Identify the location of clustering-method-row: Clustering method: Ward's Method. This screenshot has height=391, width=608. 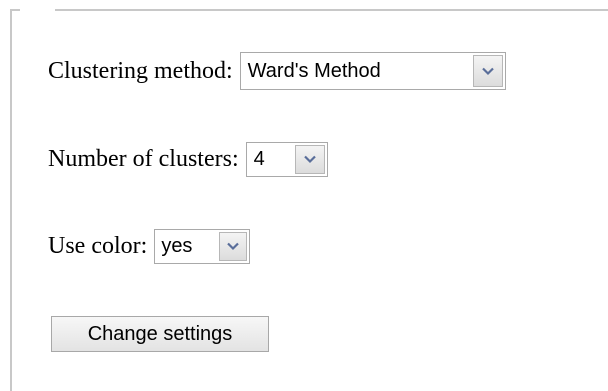
(277, 71).